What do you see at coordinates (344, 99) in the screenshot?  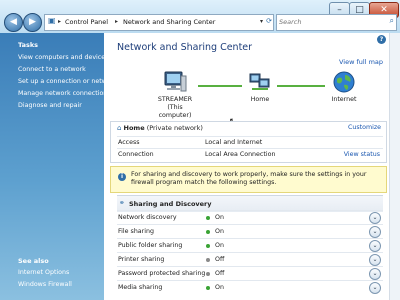 I see `internet-label: Internet` at bounding box center [344, 99].